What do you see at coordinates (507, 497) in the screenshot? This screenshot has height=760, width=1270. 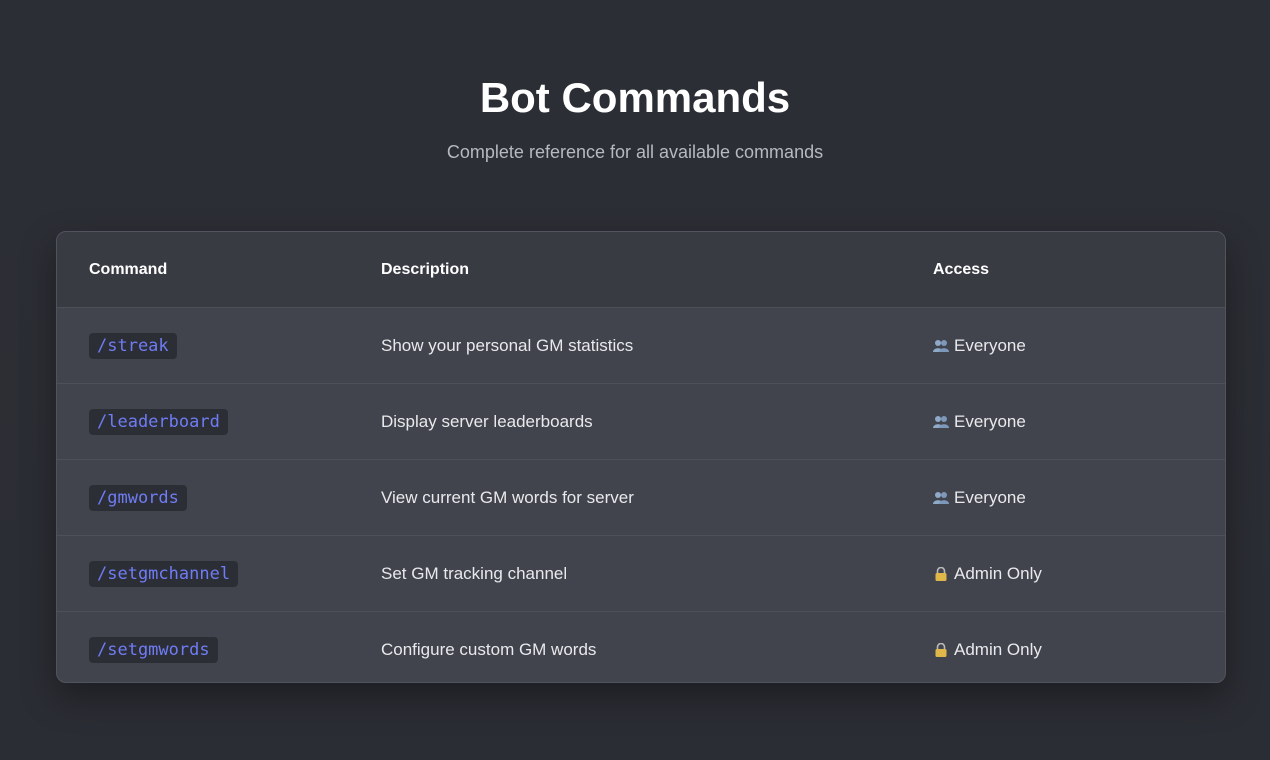 I see `command-description: View current GM words for server` at bounding box center [507, 497].